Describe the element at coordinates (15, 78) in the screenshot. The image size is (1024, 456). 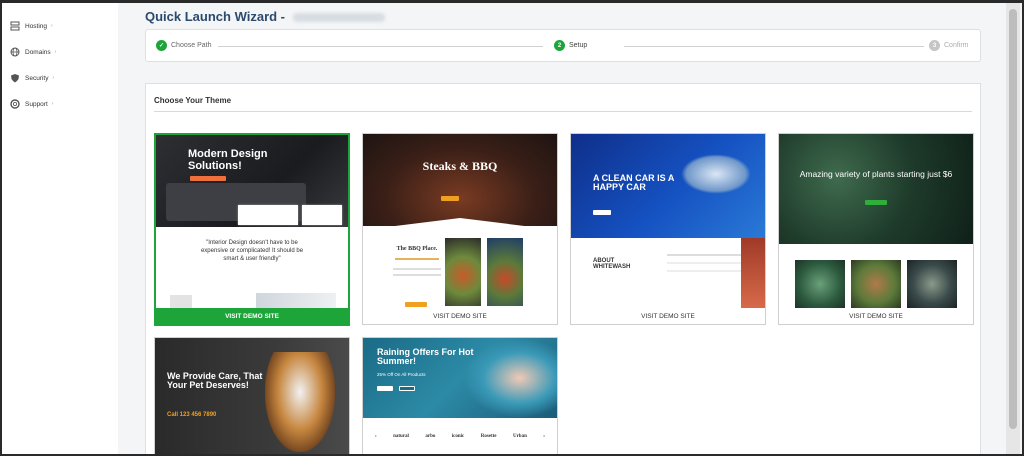
I see `shield-icon` at that location.